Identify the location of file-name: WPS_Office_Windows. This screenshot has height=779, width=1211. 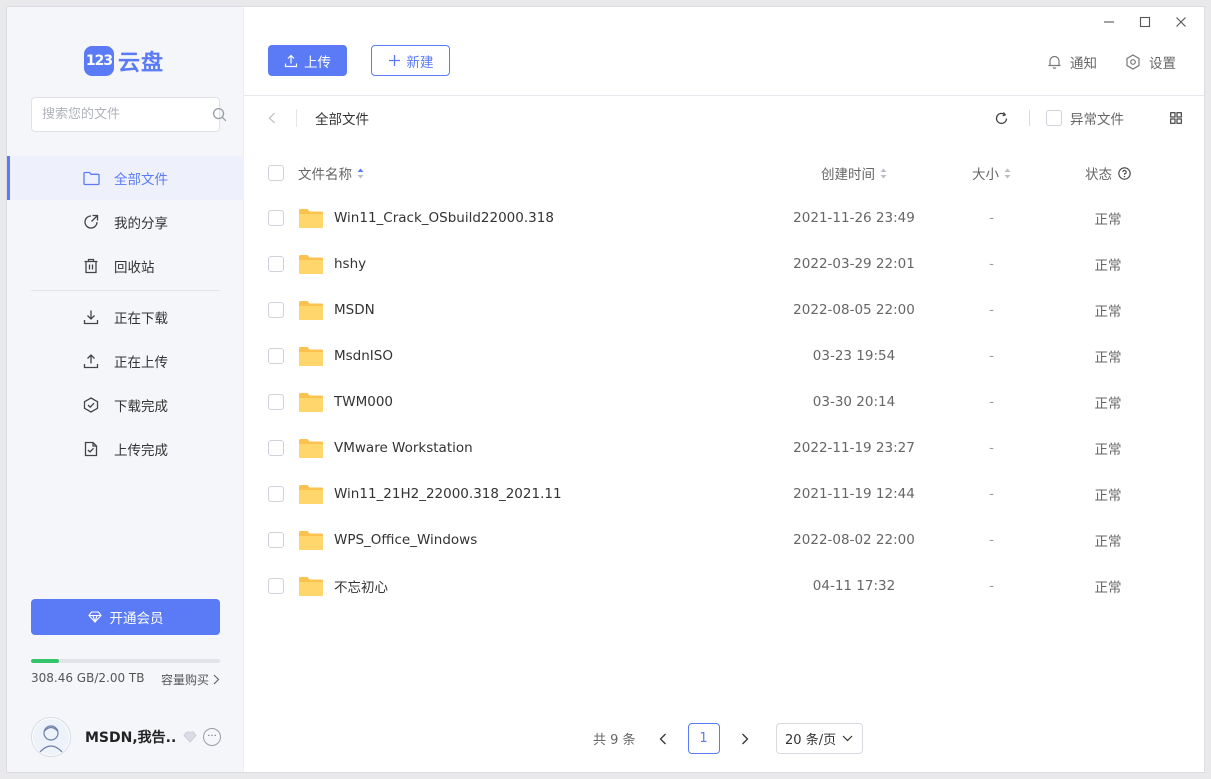
(405, 540).